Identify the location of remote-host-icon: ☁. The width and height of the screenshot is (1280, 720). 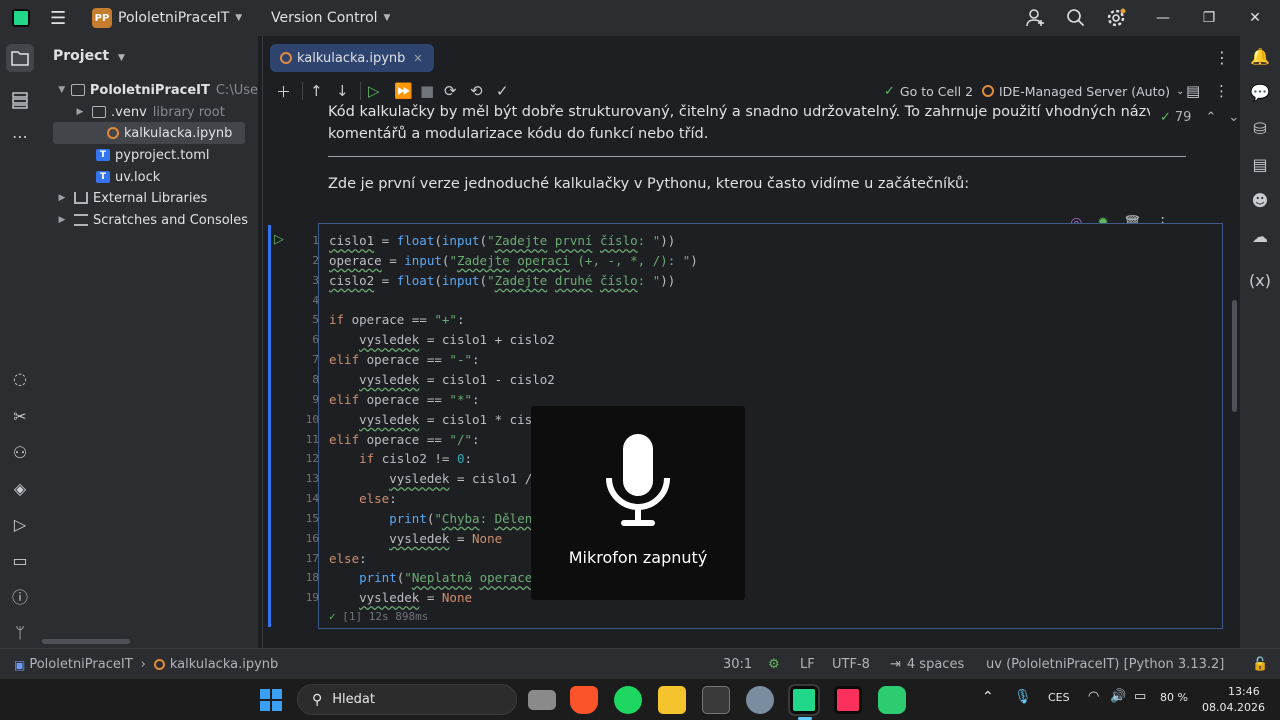
(1260, 236).